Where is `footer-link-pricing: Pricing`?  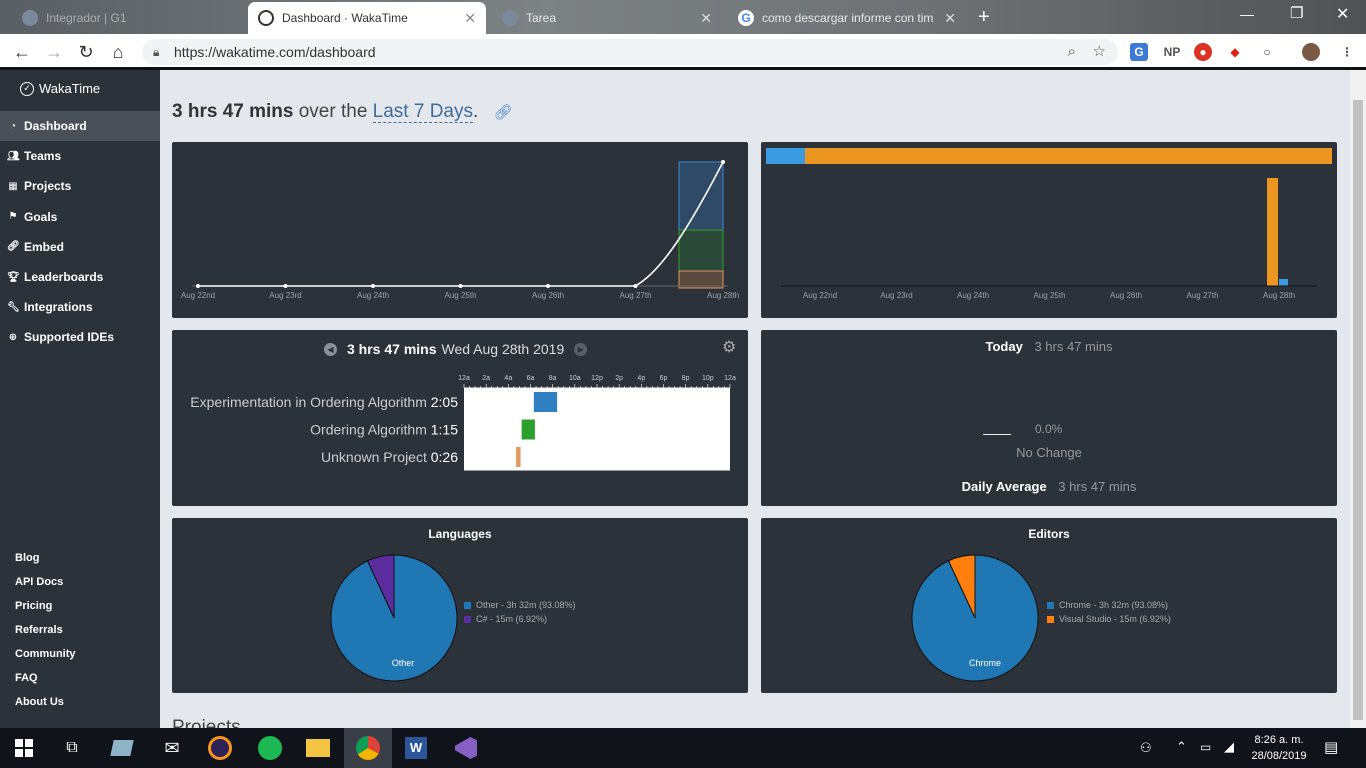
footer-link-pricing: Pricing is located at coordinates (33, 606).